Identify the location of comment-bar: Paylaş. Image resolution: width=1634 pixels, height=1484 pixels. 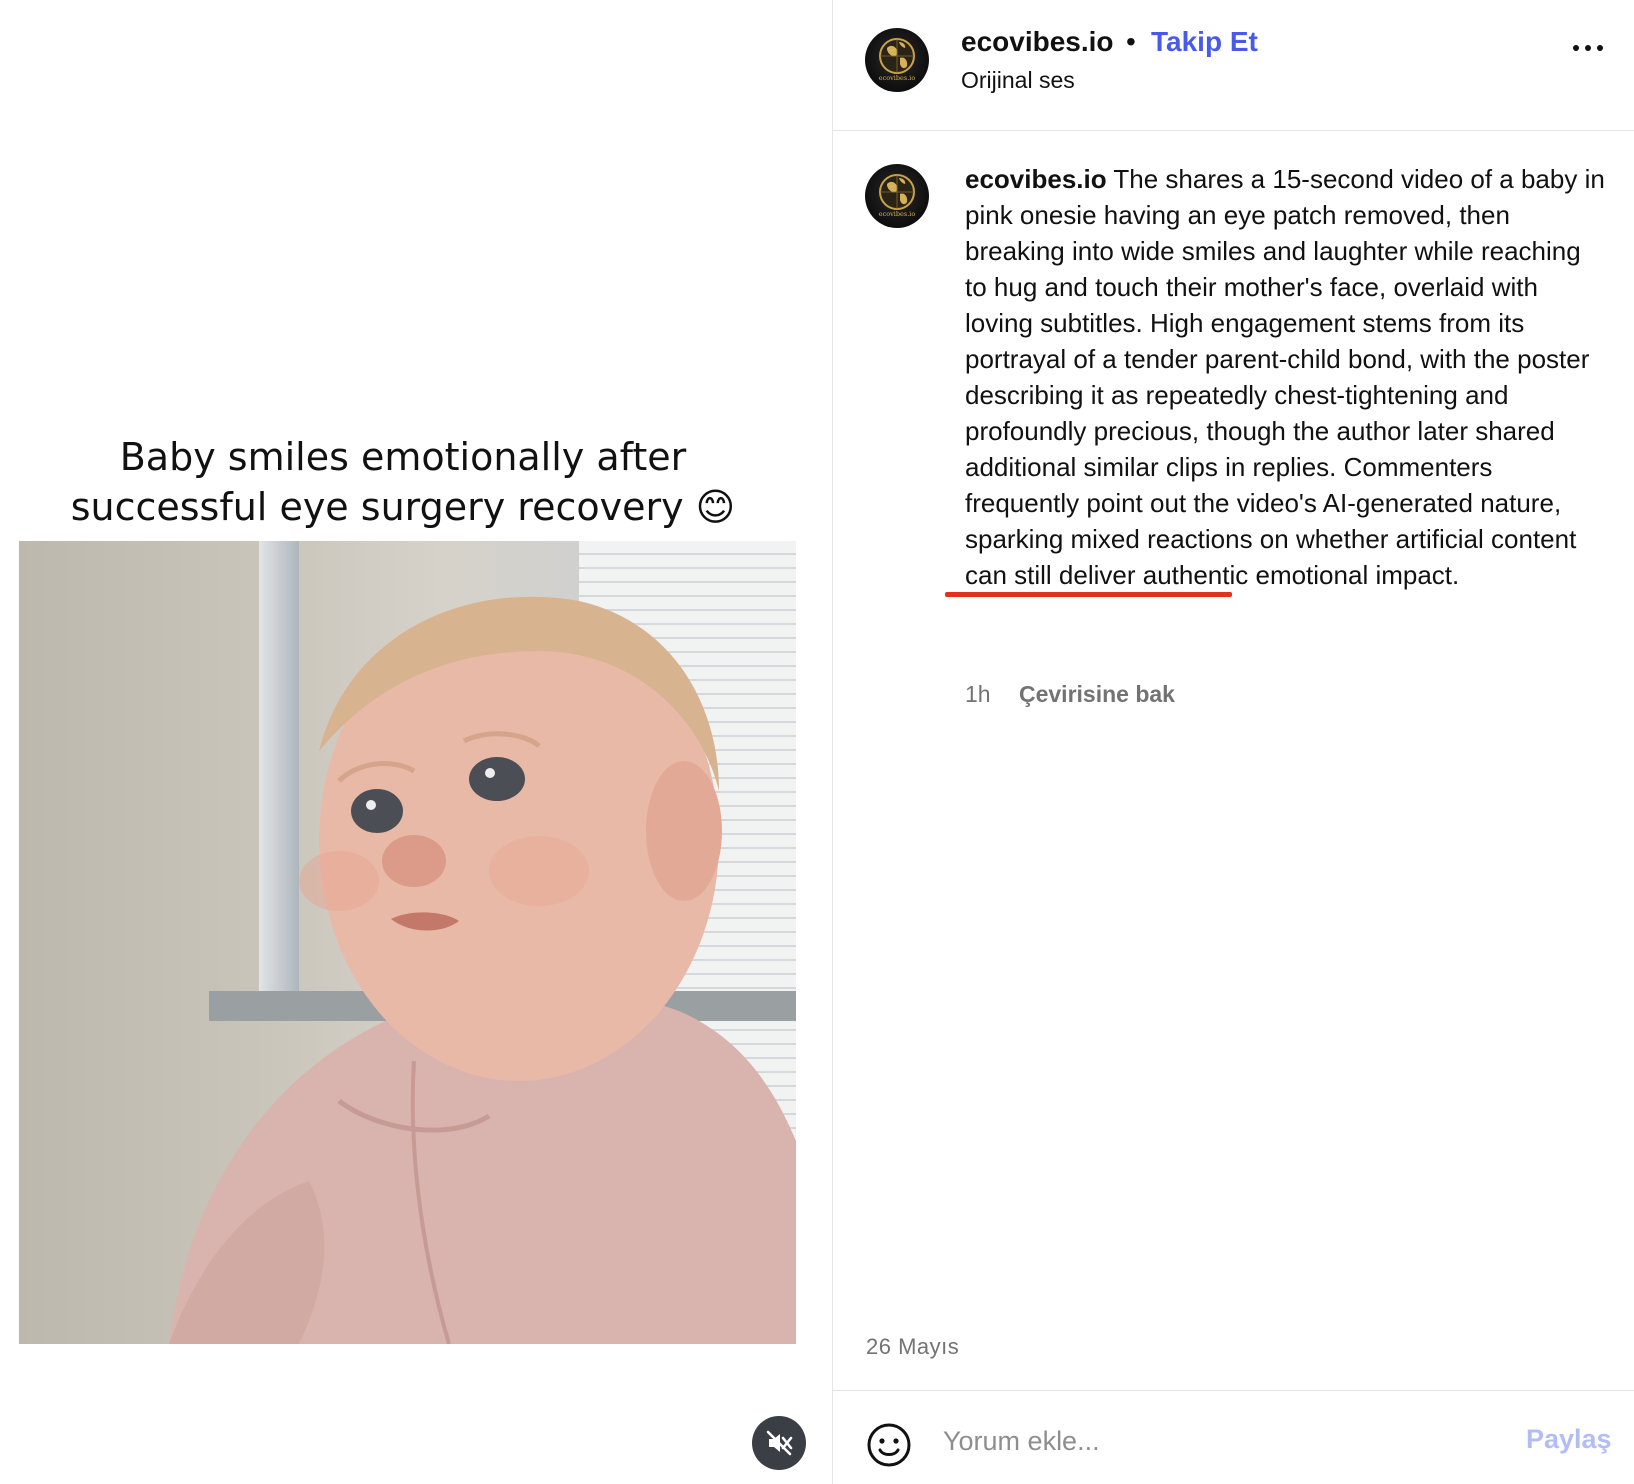
(1233, 1437).